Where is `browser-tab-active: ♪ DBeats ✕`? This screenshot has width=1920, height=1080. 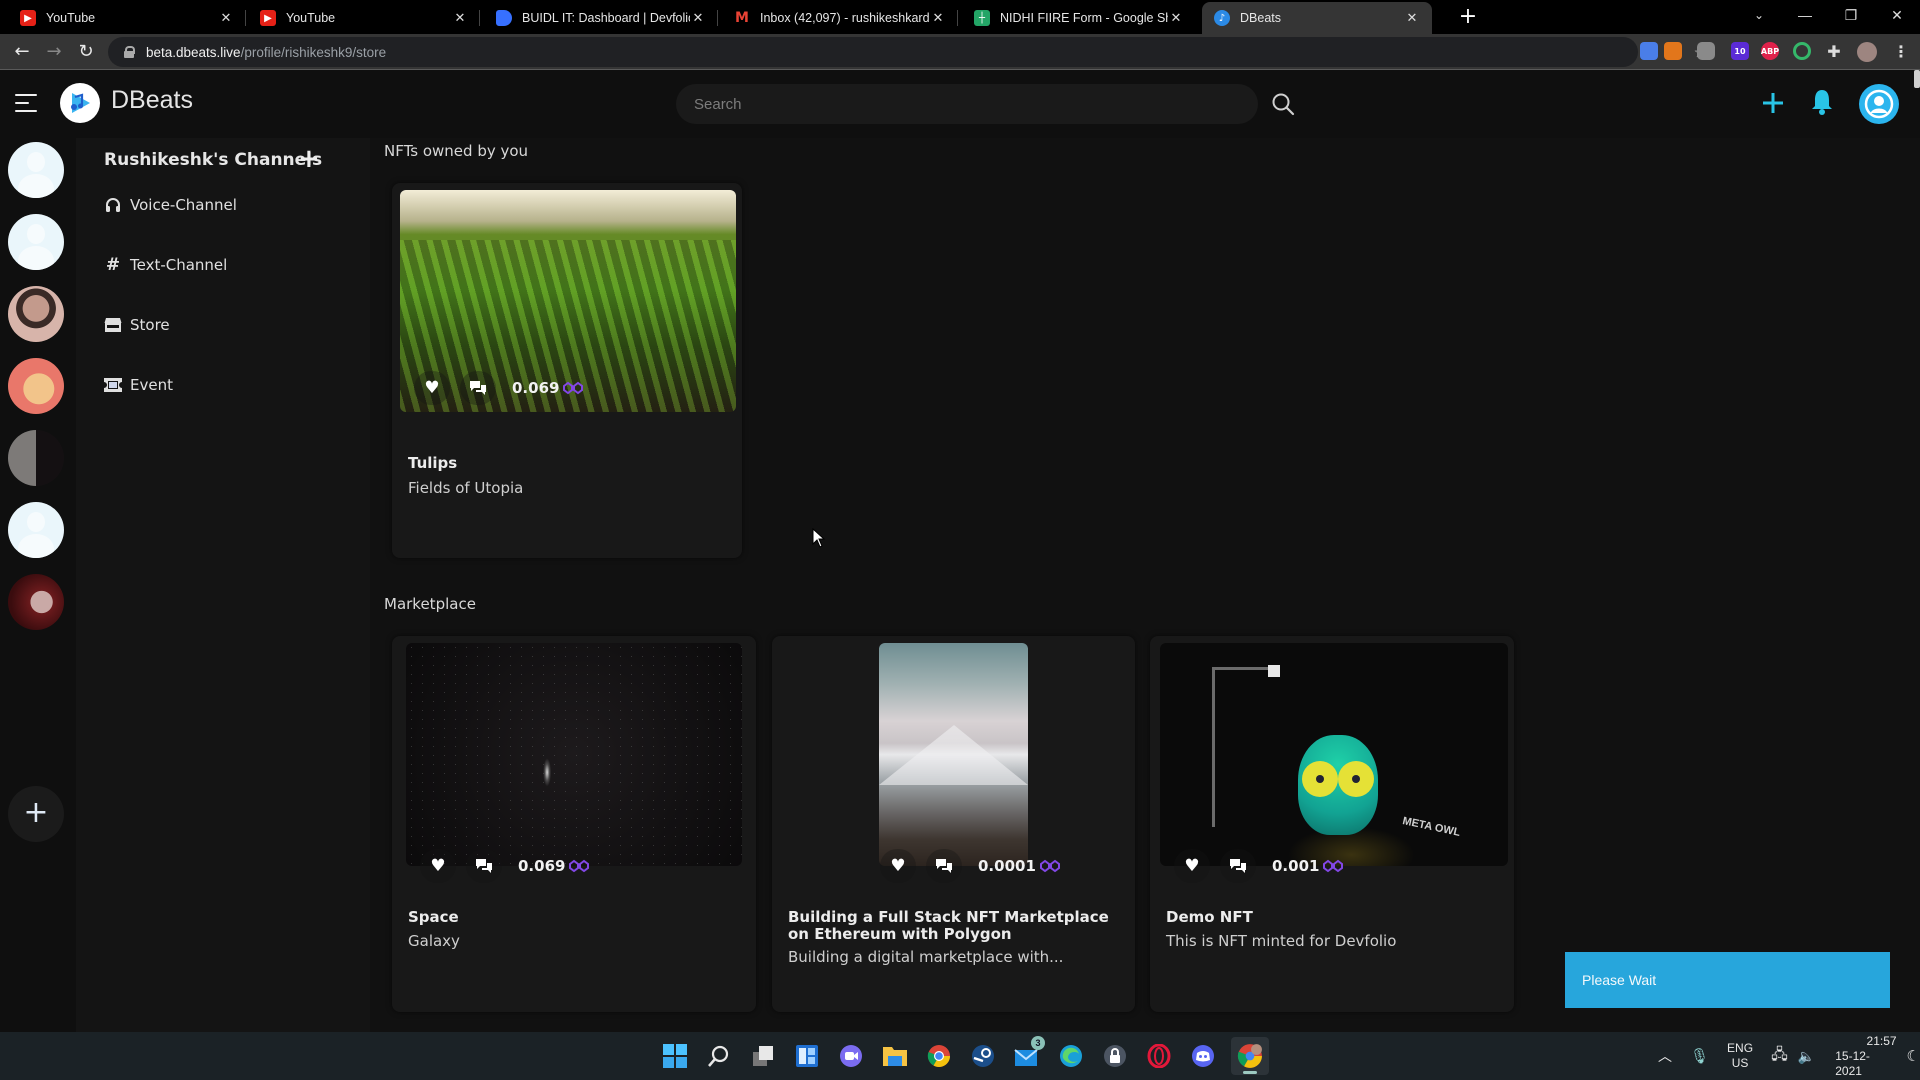
browser-tab-active: ♪ DBeats ✕ is located at coordinates (1317, 18).